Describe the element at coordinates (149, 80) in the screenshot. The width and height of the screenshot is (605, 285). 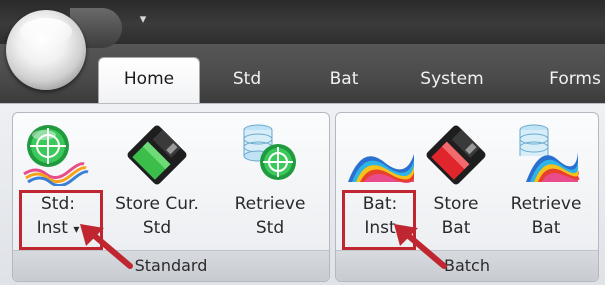
I see `tab-home: Home` at that location.